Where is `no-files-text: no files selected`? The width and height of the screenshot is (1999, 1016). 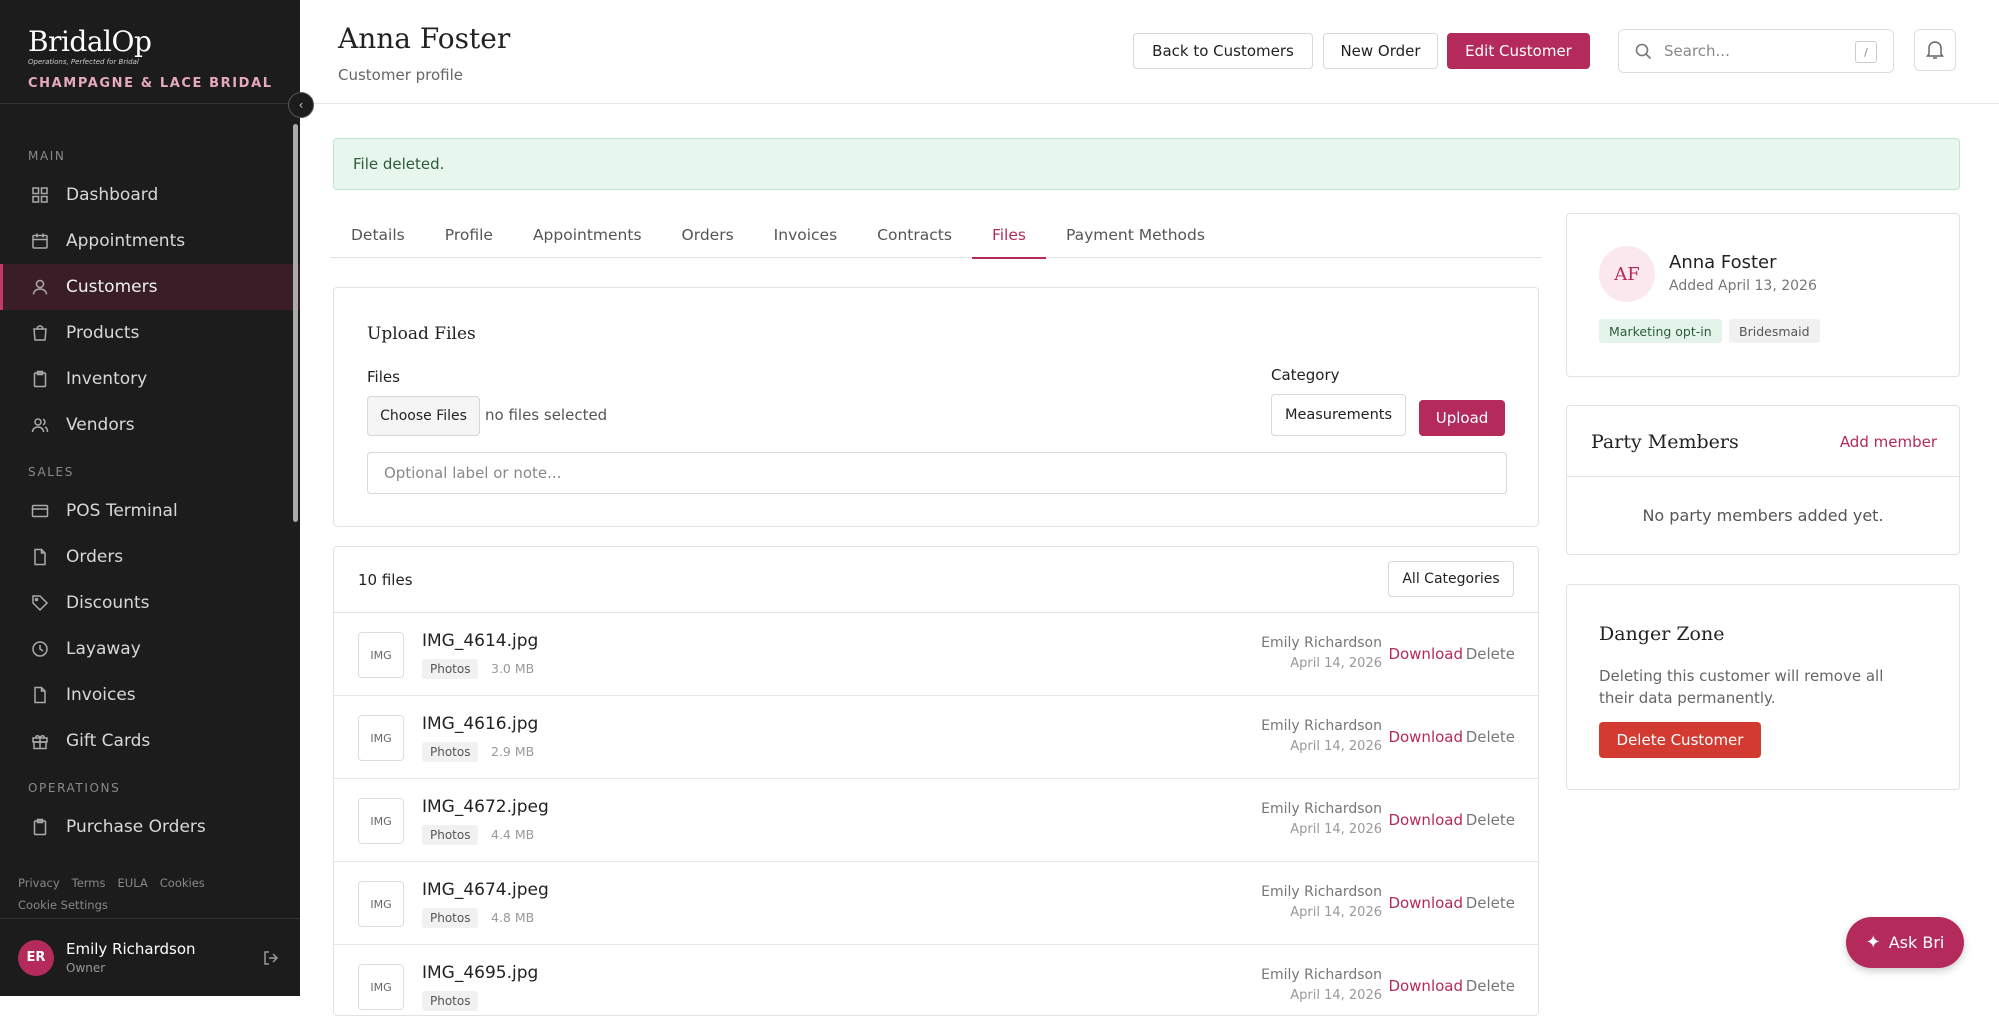
no-files-text: no files selected is located at coordinates (546, 415).